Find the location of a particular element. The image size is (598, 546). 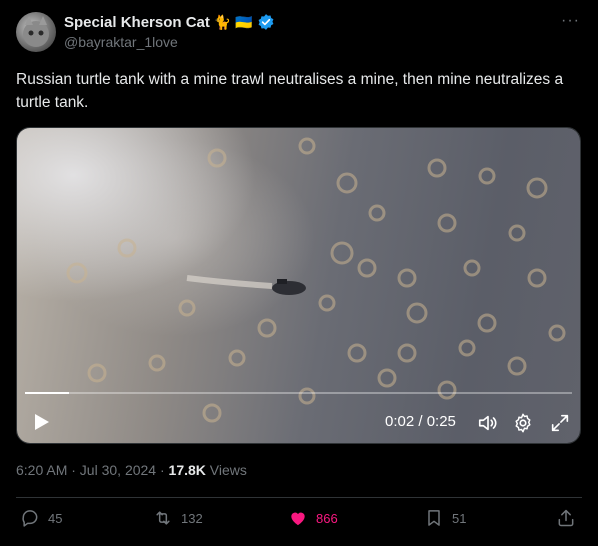

tweet-timestamp: 6:20 AM · Jul 30, 2024 · 17.8K Views is located at coordinates (131, 470).